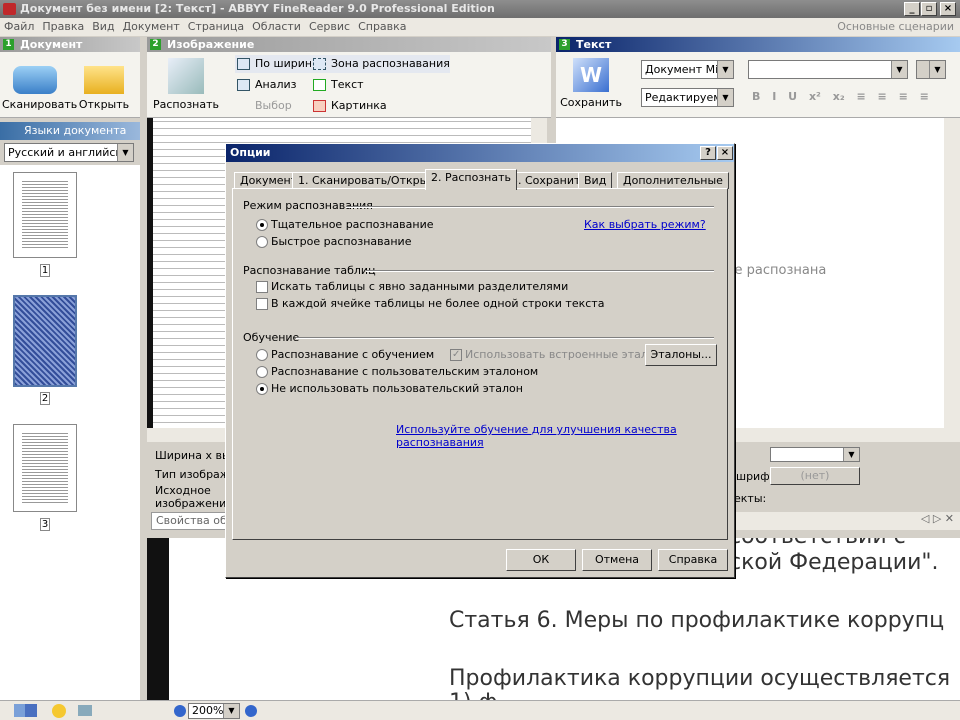 The height and width of the screenshot is (720, 960). I want to click on mode-fast-radio: Быстрое распознавание, so click(333, 242).